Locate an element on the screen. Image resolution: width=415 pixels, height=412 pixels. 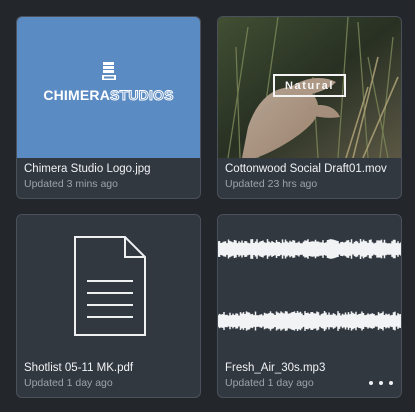
logo-wordmark: CHIMERASTUDIOS is located at coordinates (108, 95).